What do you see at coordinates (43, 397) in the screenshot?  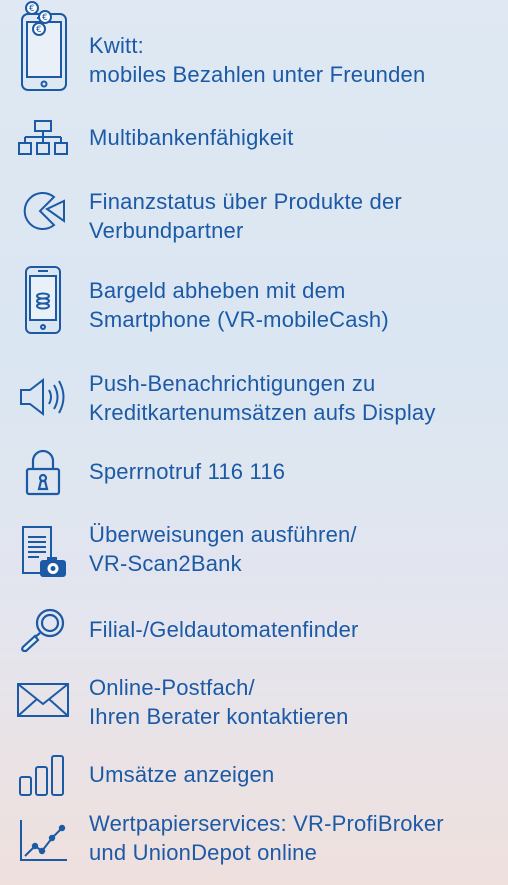 I see `speaker-icon` at bounding box center [43, 397].